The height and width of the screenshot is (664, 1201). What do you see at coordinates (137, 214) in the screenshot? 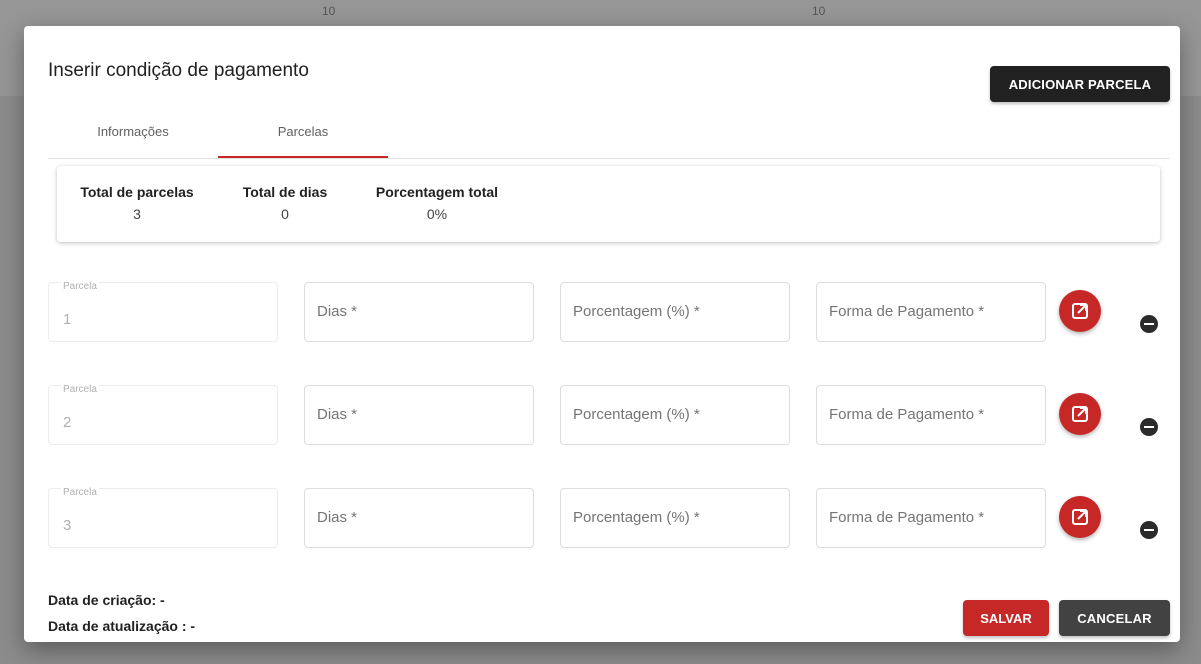
I see `summary-value: 3` at bounding box center [137, 214].